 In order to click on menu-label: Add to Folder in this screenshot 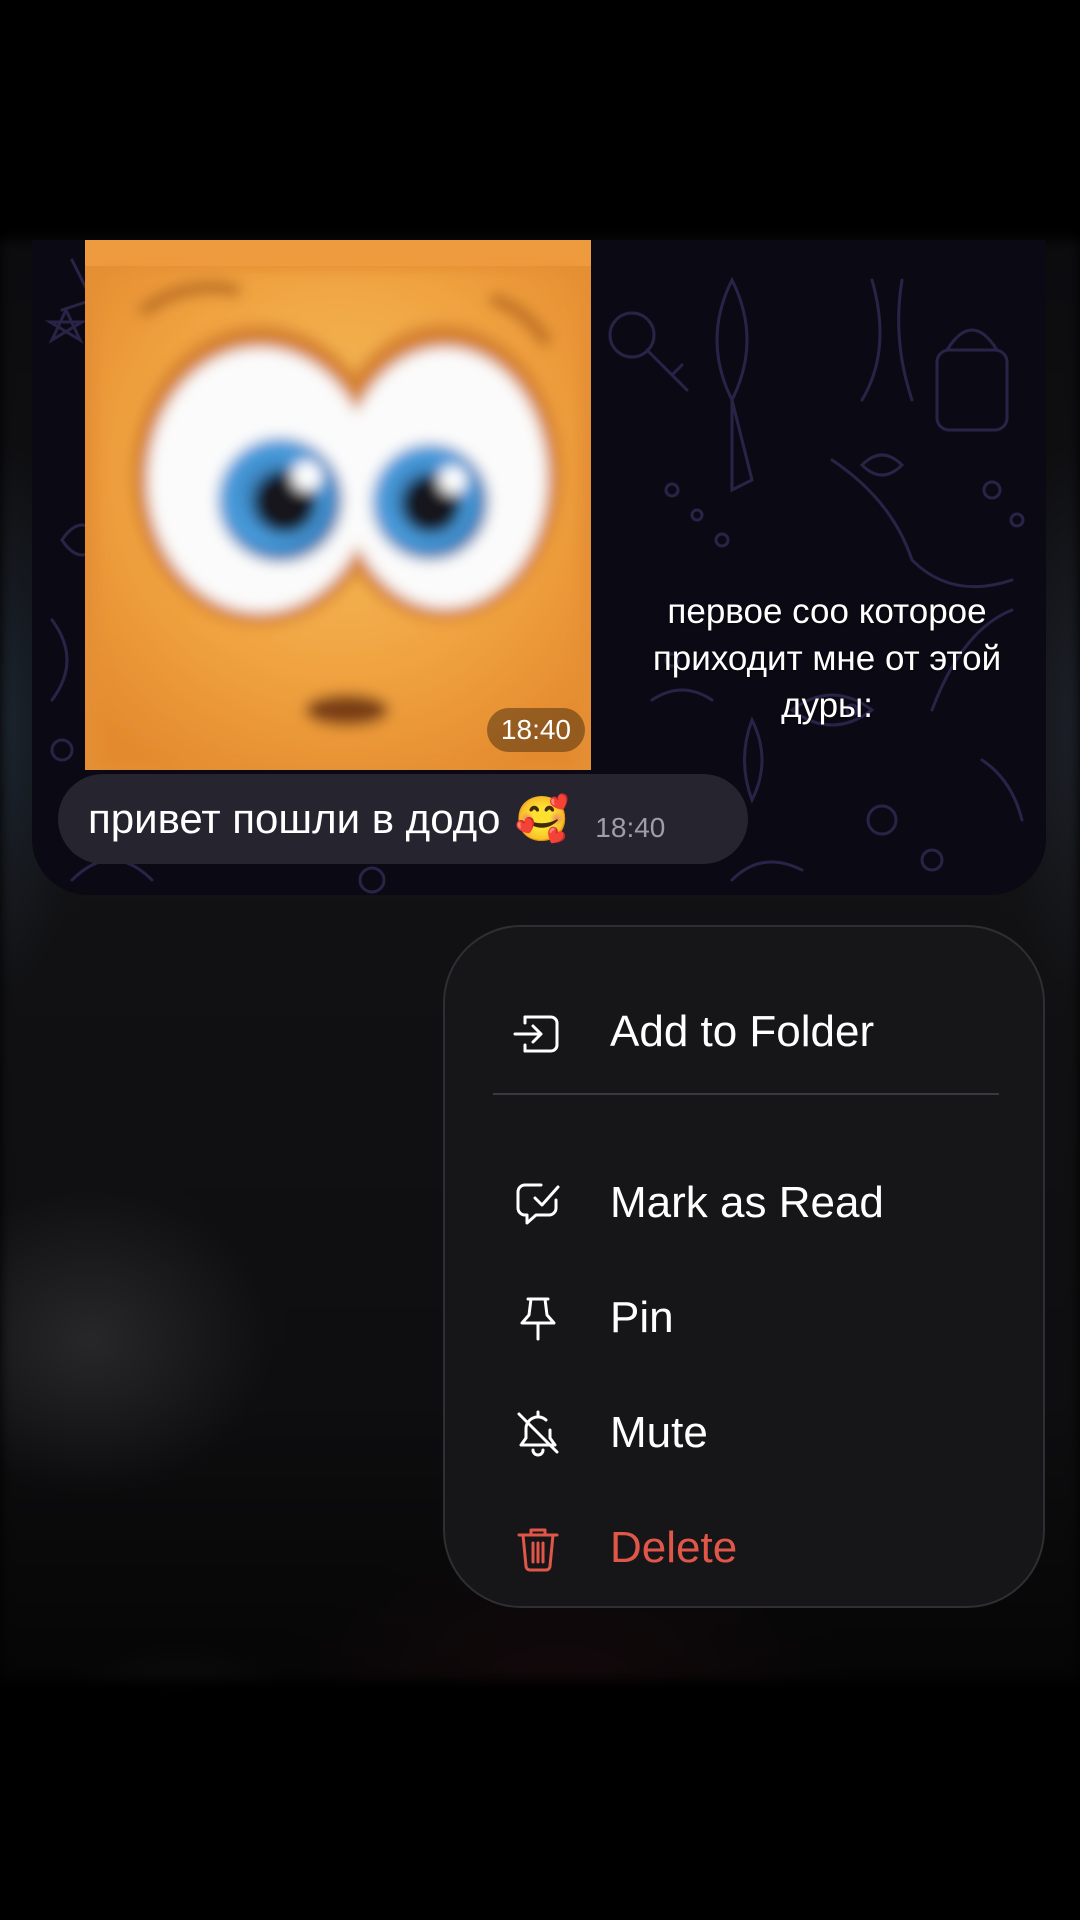, I will do `click(742, 1031)`.